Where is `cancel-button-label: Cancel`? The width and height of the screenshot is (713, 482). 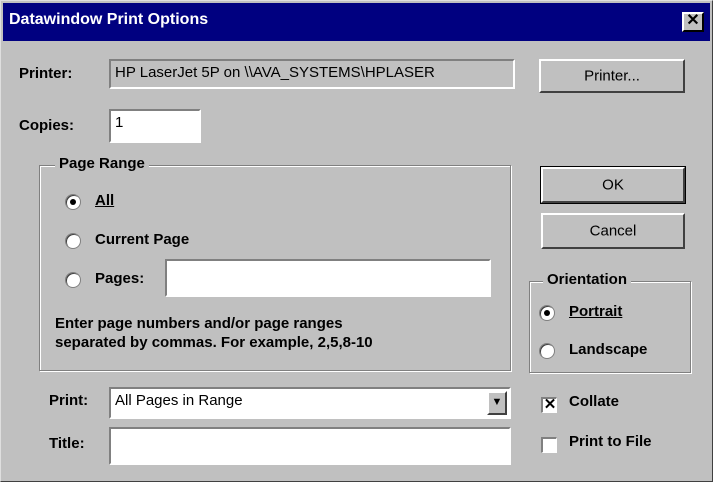
cancel-button-label: Cancel is located at coordinates (613, 231).